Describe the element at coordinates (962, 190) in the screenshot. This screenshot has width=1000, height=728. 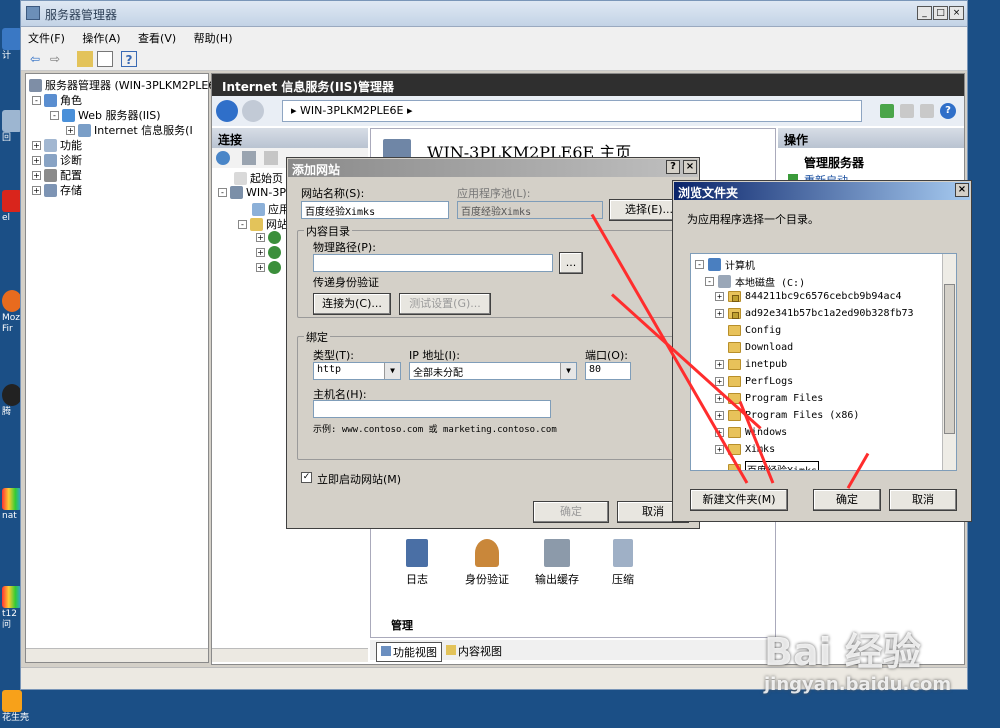
I see `browse-close-button: ×` at that location.